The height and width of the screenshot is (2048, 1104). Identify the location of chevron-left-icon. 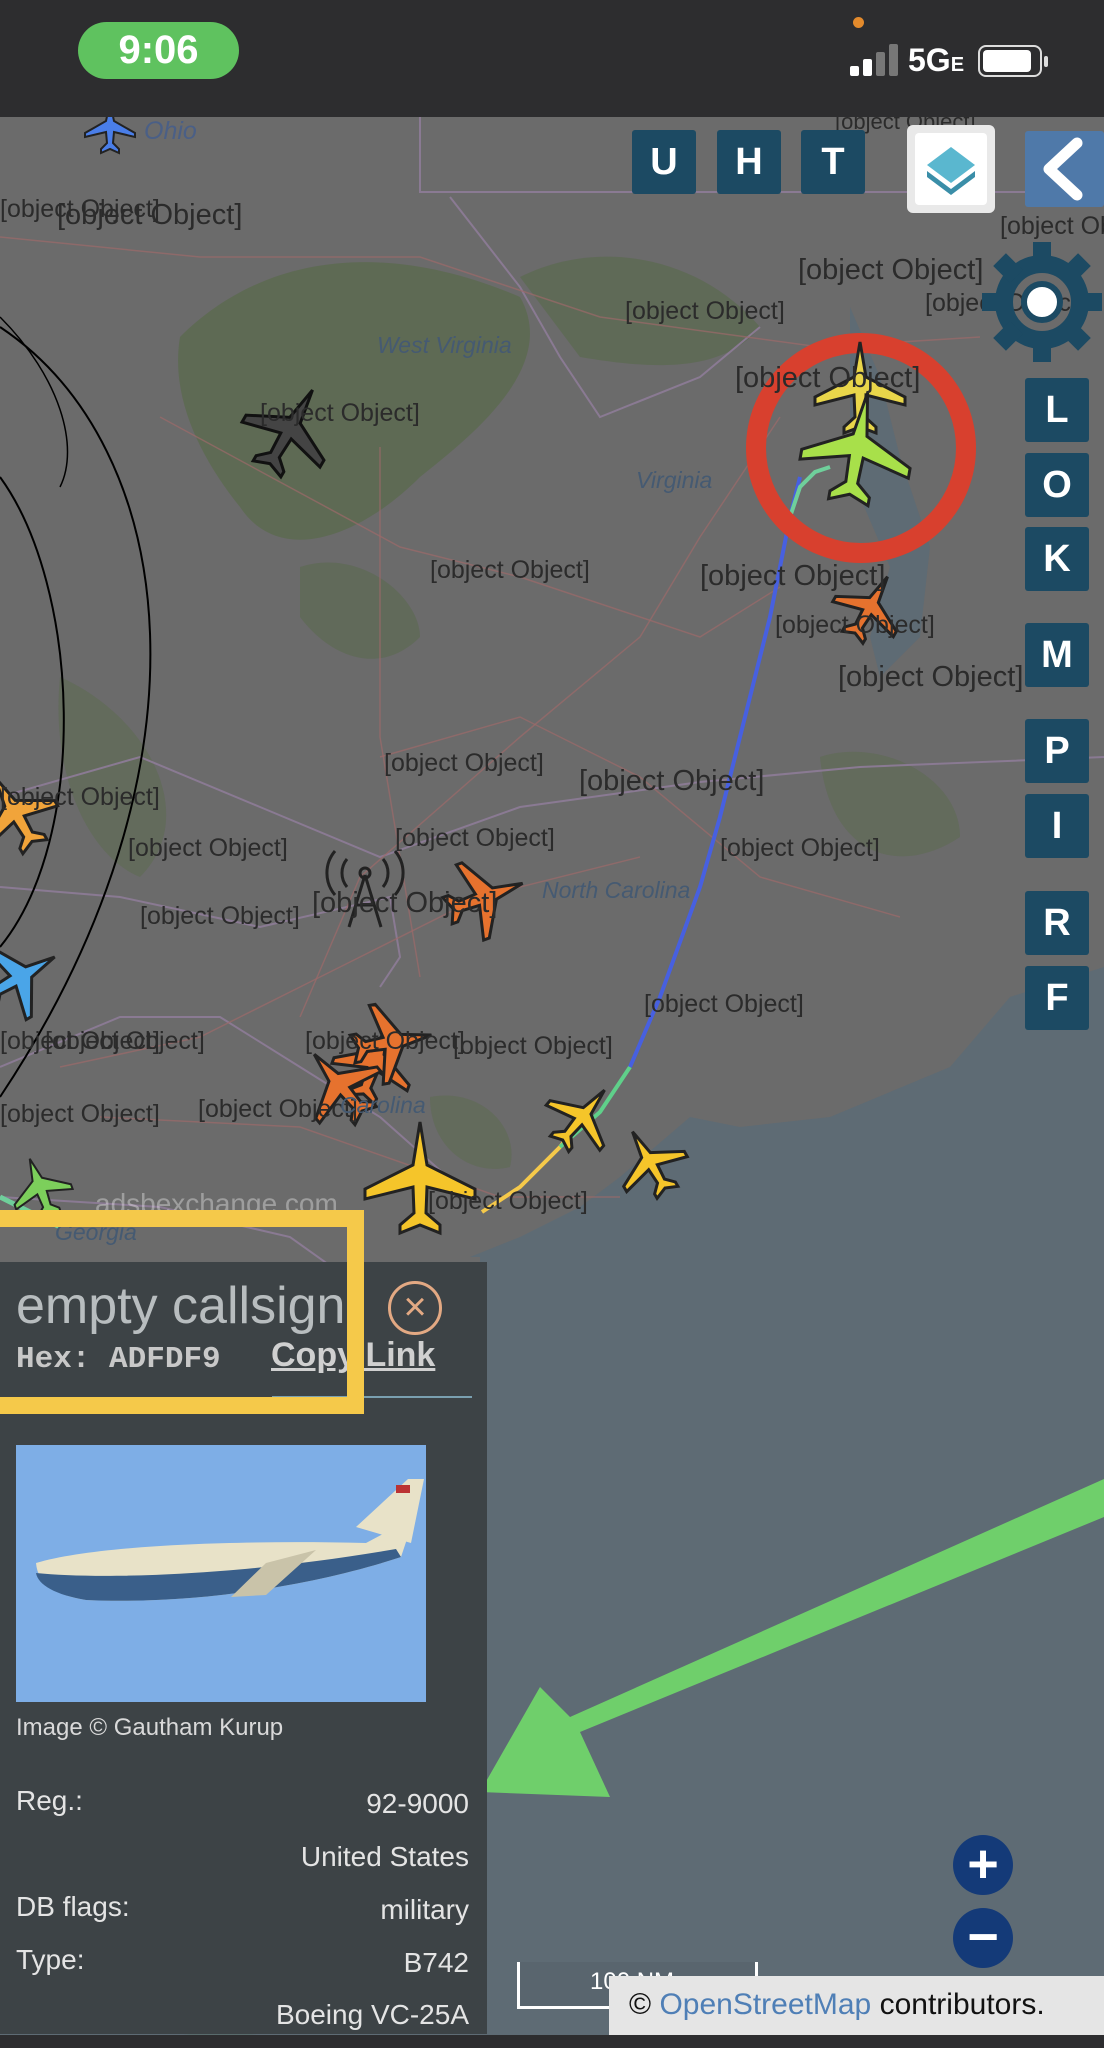
(1063, 169).